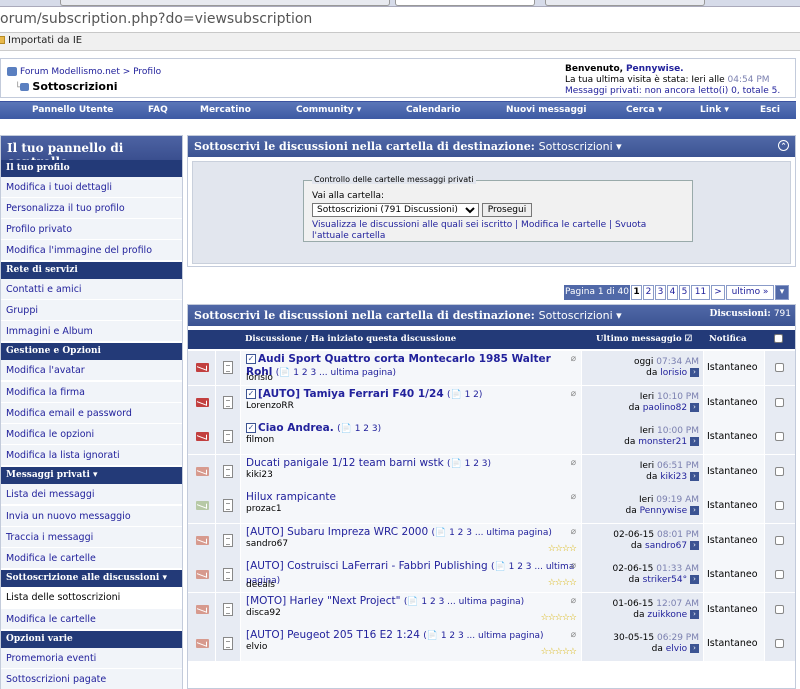  What do you see at coordinates (323, 601) in the screenshot?
I see `thread-title-link: [MOTO] Harley "Next Project"` at bounding box center [323, 601].